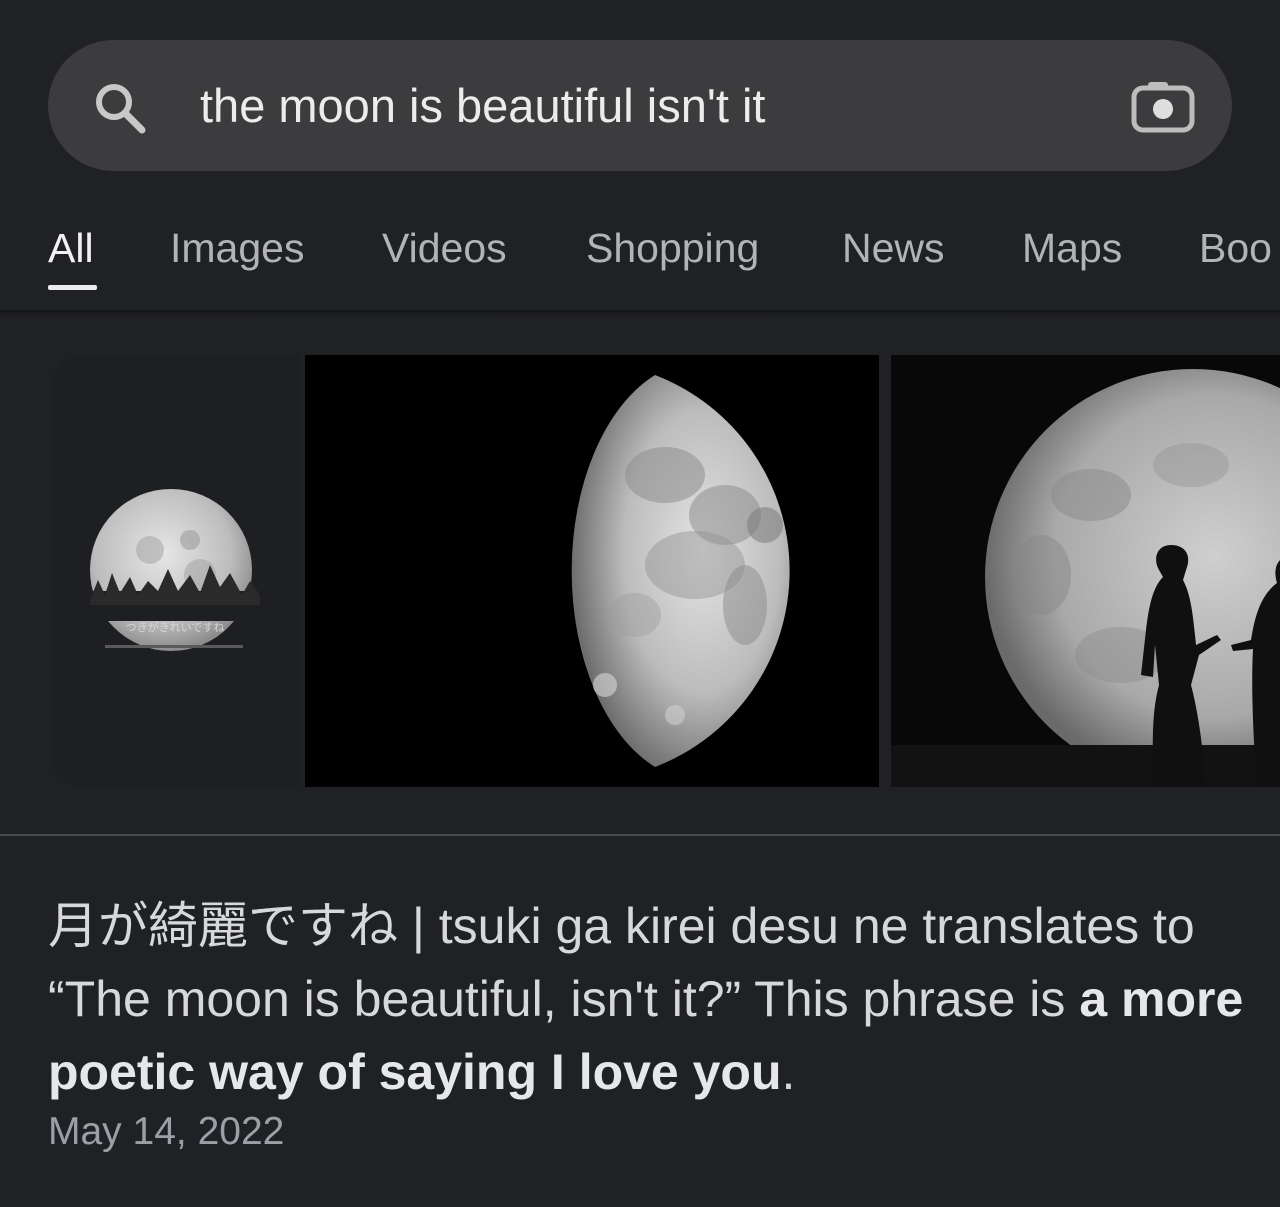 The height and width of the screenshot is (1207, 1280). I want to click on tabs-divider, so click(640, 314).